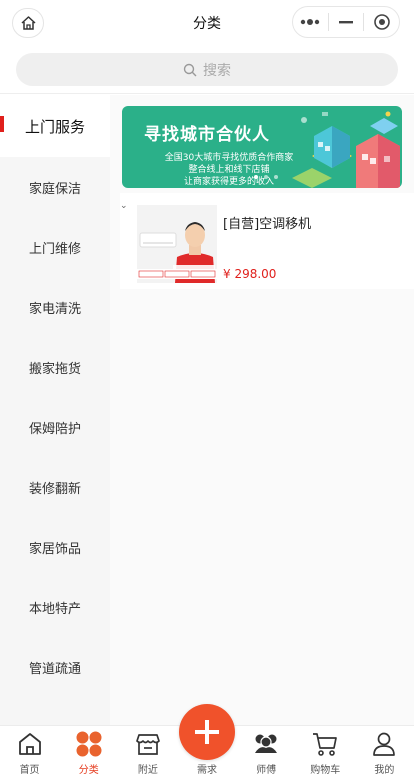 The image size is (414, 780). I want to click on sidebar-item-cleaning: 家庭保洁, so click(55, 187).